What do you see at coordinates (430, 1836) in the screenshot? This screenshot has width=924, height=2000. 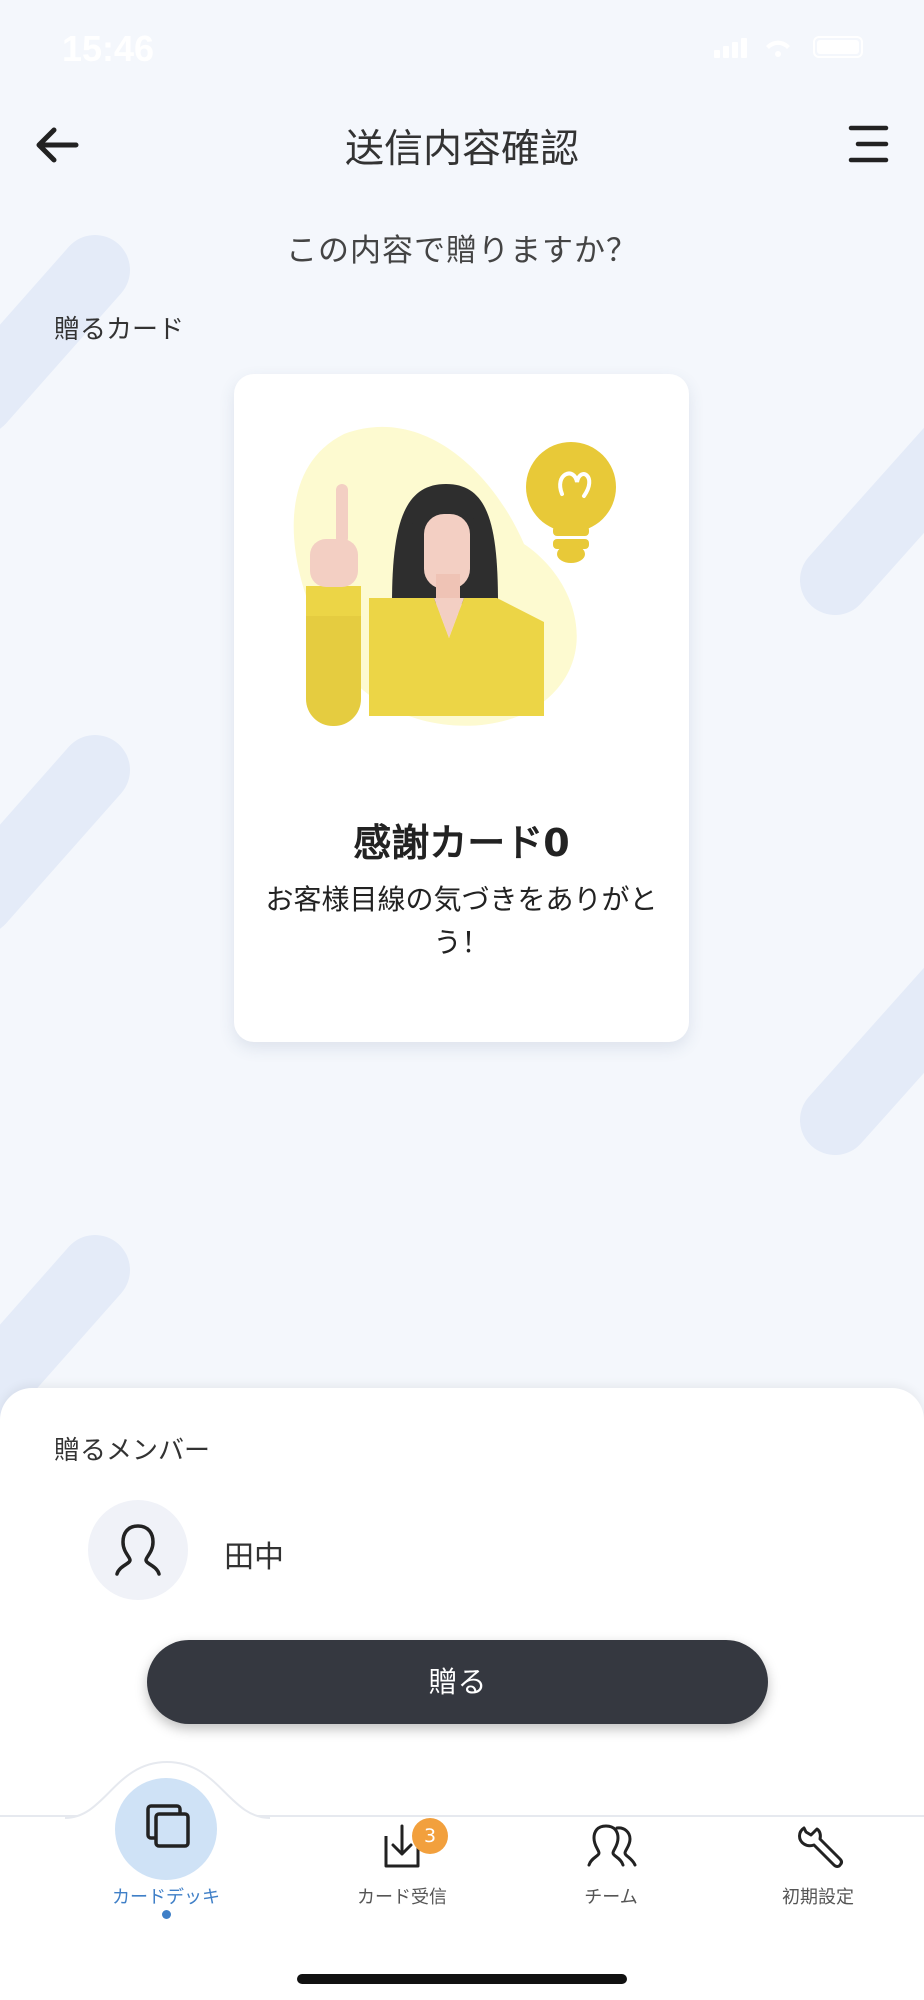 I see `unread-badge: 3` at bounding box center [430, 1836].